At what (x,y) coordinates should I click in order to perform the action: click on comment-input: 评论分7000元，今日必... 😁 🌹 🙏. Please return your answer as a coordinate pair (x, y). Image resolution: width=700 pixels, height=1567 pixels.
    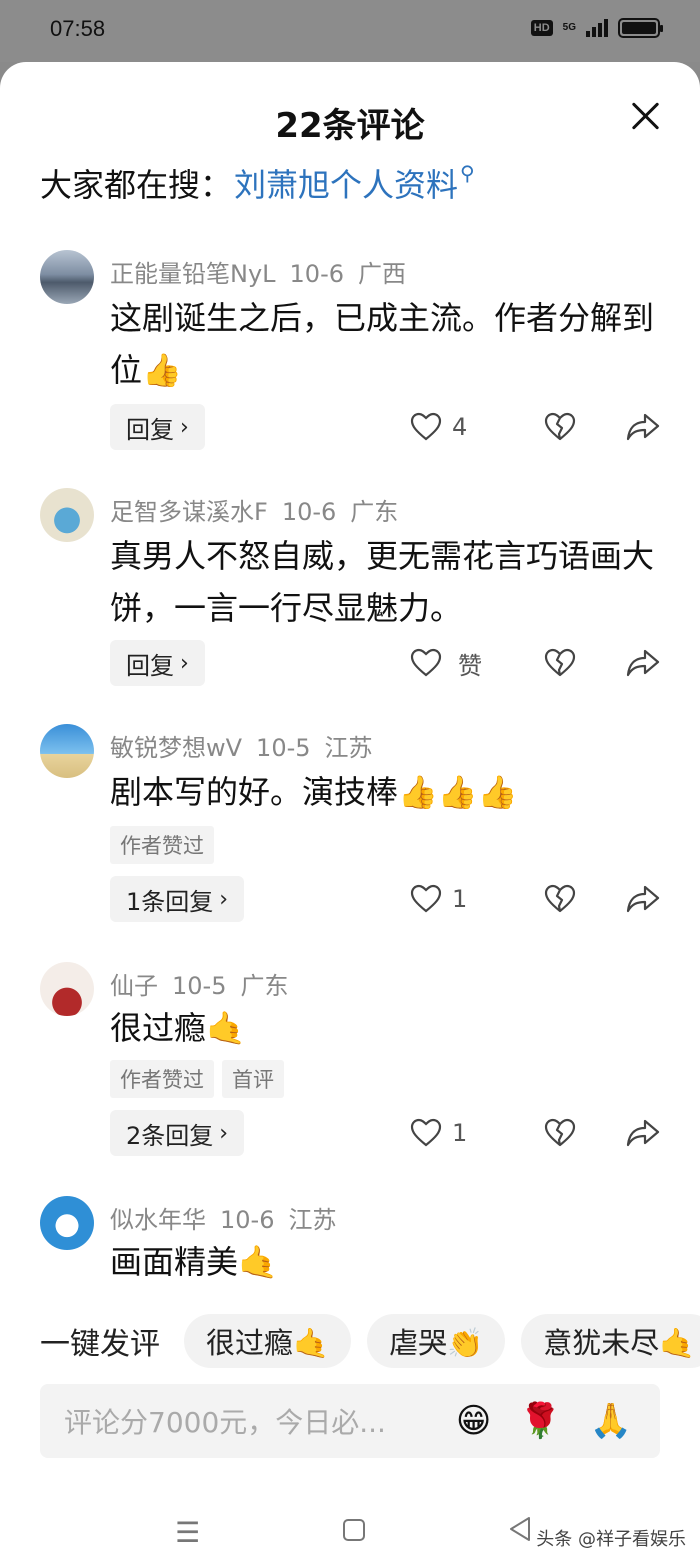
    Looking at the image, I should click on (350, 1421).